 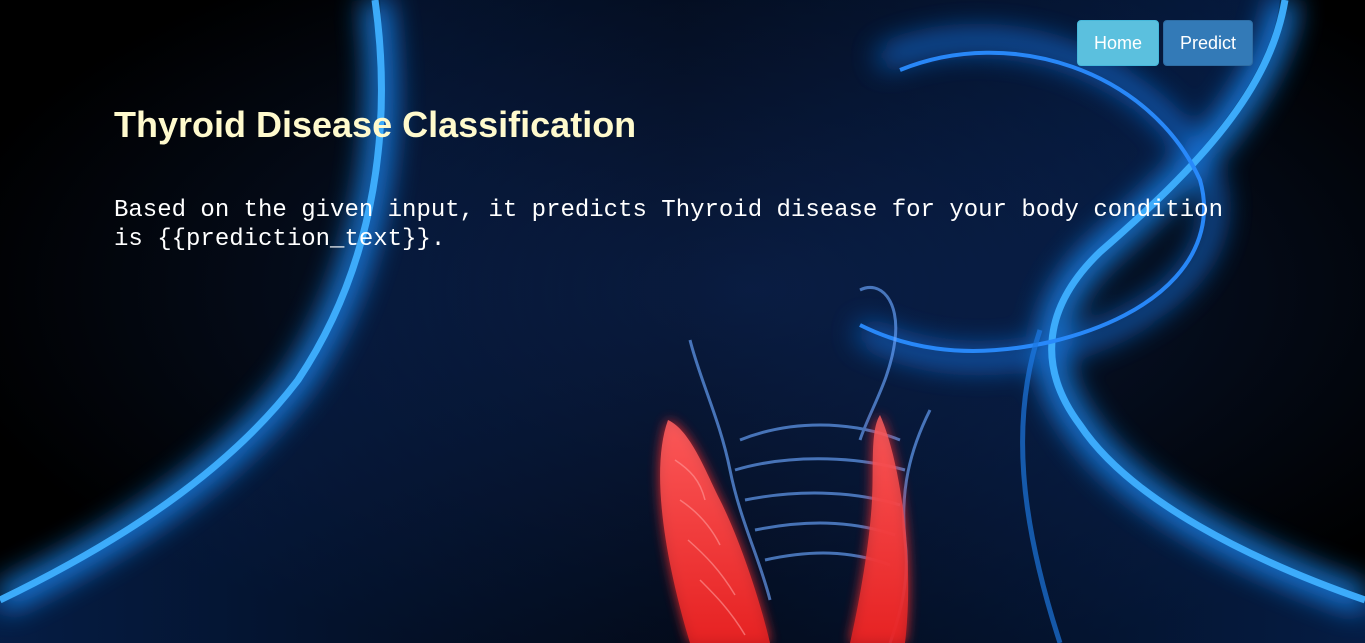 I want to click on top-nav: Home Predict, so click(x=1164, y=43).